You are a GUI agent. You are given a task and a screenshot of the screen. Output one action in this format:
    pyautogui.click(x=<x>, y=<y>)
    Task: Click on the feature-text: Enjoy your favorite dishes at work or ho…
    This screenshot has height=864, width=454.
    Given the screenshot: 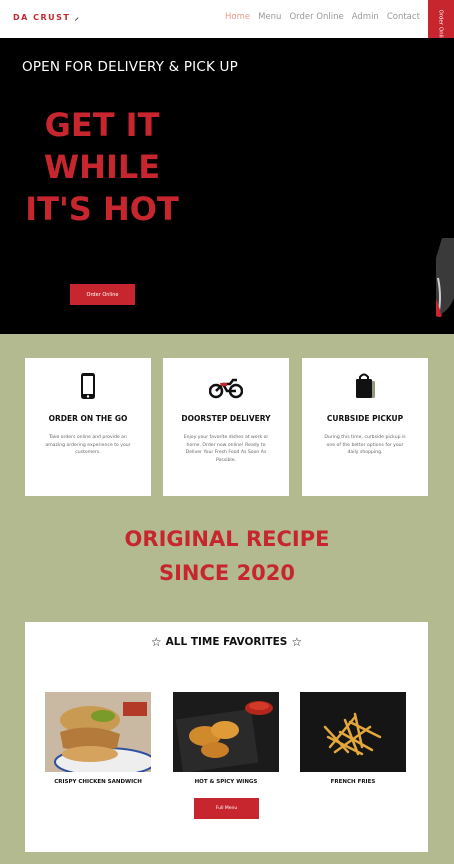 What is the action you would take?
    pyautogui.click(x=226, y=449)
    